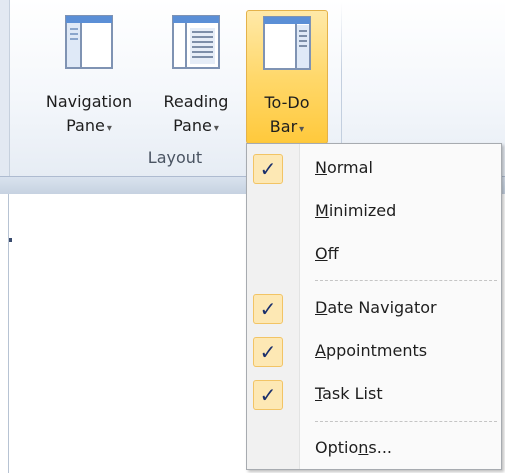 The width and height of the screenshot is (505, 473). I want to click on menu-item-date-navigator: ✓ Date Navigator, so click(374, 310).